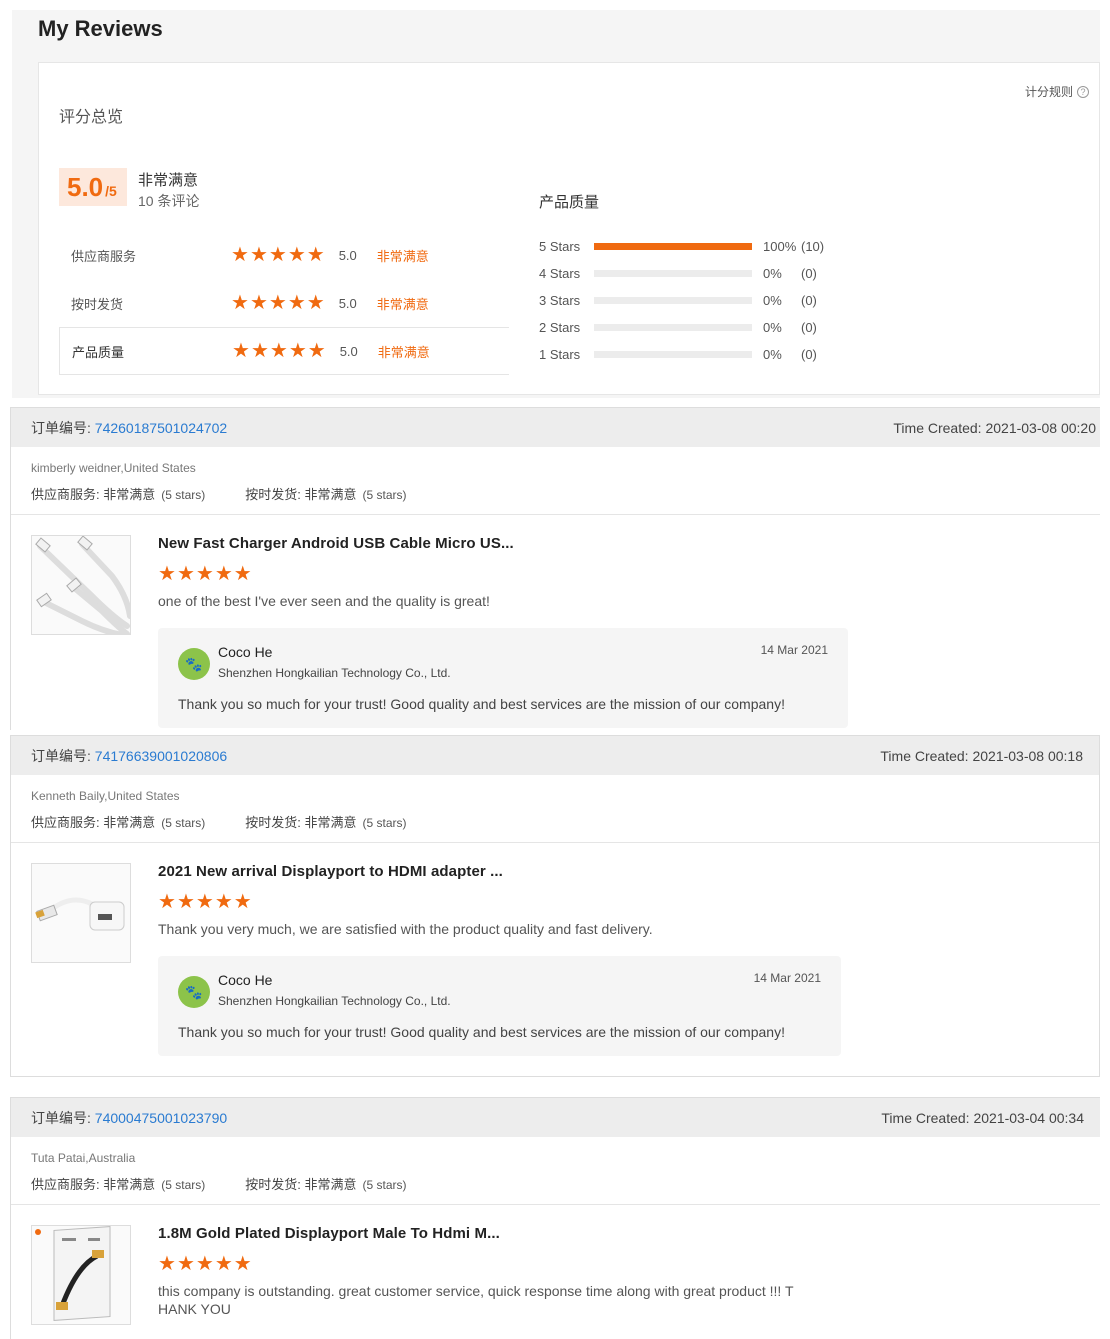 Image resolution: width=1110 pixels, height=1339 pixels. Describe the element at coordinates (161, 428) in the screenshot. I see `order-id-link: 74260187501024702` at that location.